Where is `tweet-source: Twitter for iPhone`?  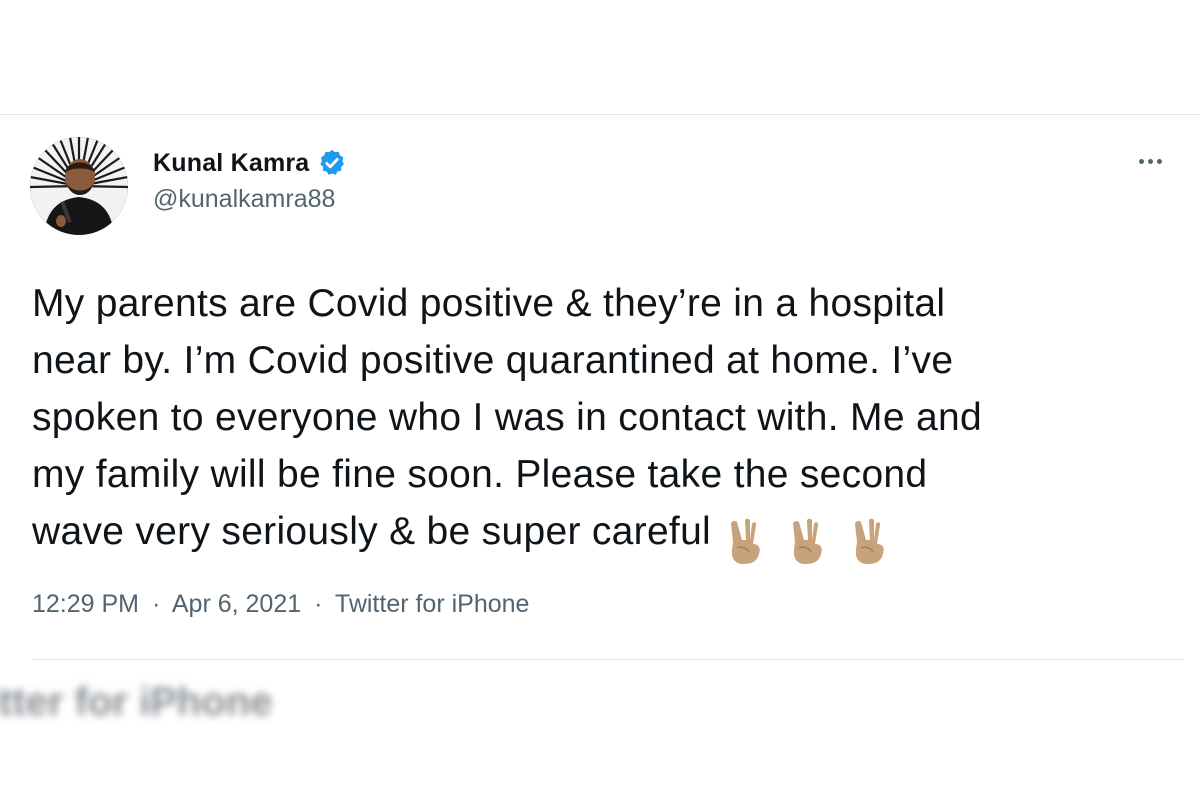 tweet-source: Twitter for iPhone is located at coordinates (432, 604).